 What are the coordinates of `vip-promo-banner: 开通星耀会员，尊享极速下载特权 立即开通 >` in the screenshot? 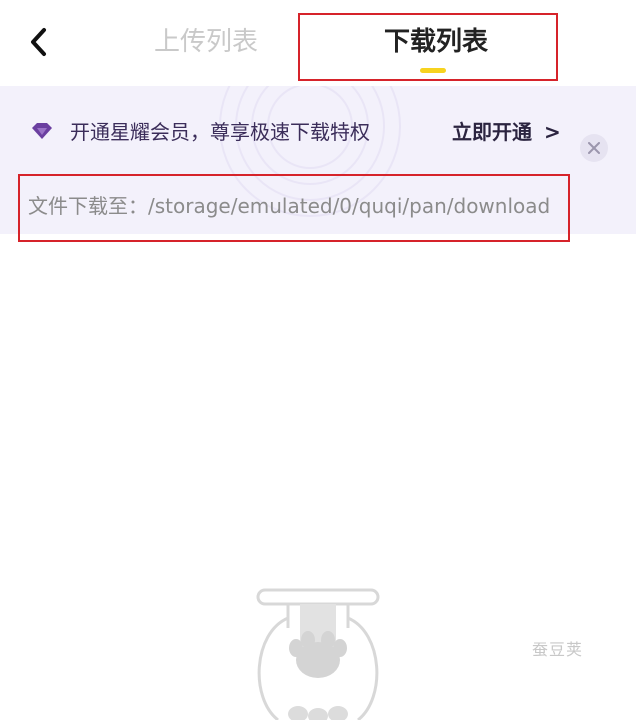 It's located at (318, 133).